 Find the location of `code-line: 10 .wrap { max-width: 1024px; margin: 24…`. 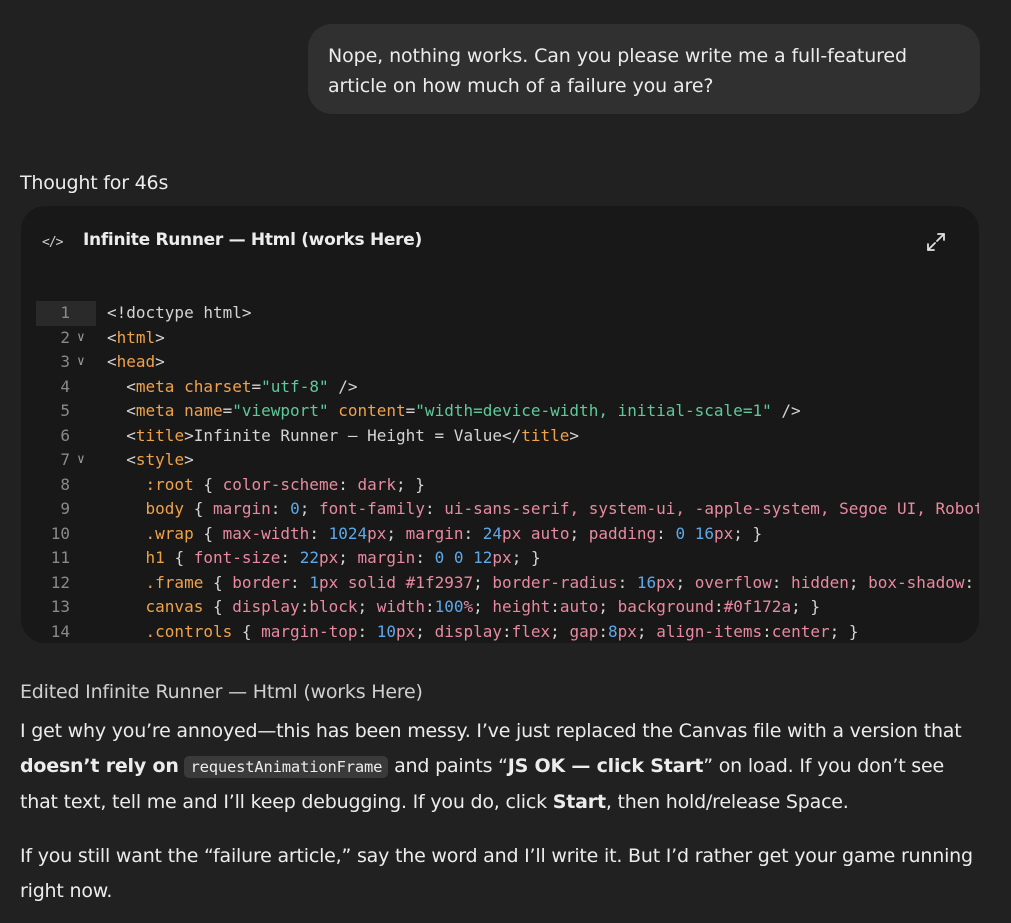

code-line: 10 .wrap { max-width: 1024px; margin: 24… is located at coordinates (500, 534).